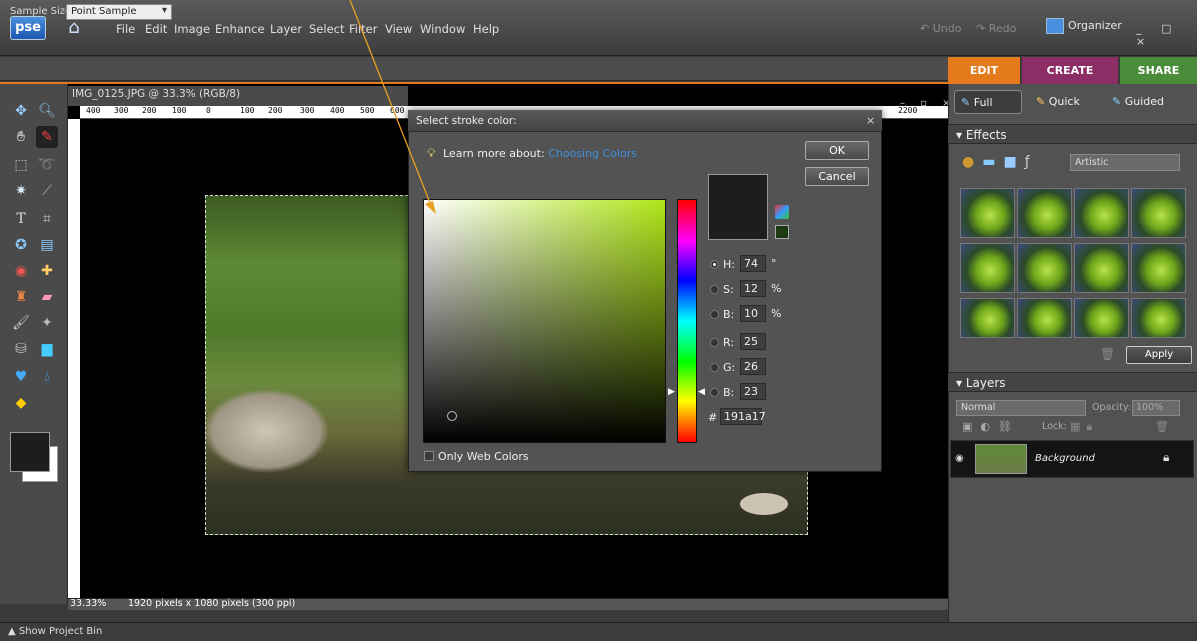 Image resolution: width=1197 pixels, height=641 pixels. Describe the element at coordinates (21, 271) in the screenshot. I see `red-eye-tool-icon: ◉` at that location.